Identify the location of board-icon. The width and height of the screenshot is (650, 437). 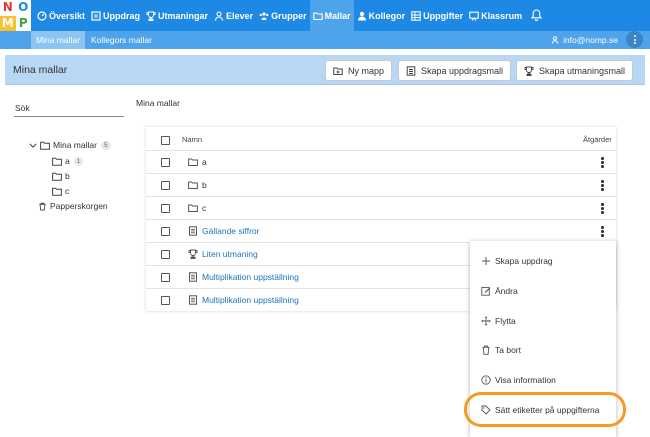
(474, 16).